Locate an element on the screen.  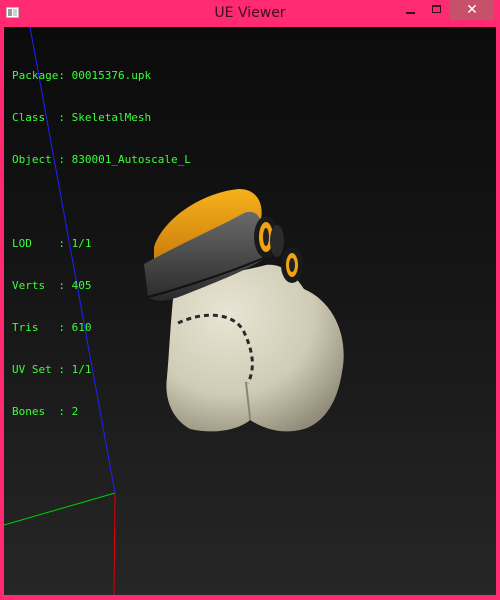
info-label: Bones : is located at coordinates (38, 411).